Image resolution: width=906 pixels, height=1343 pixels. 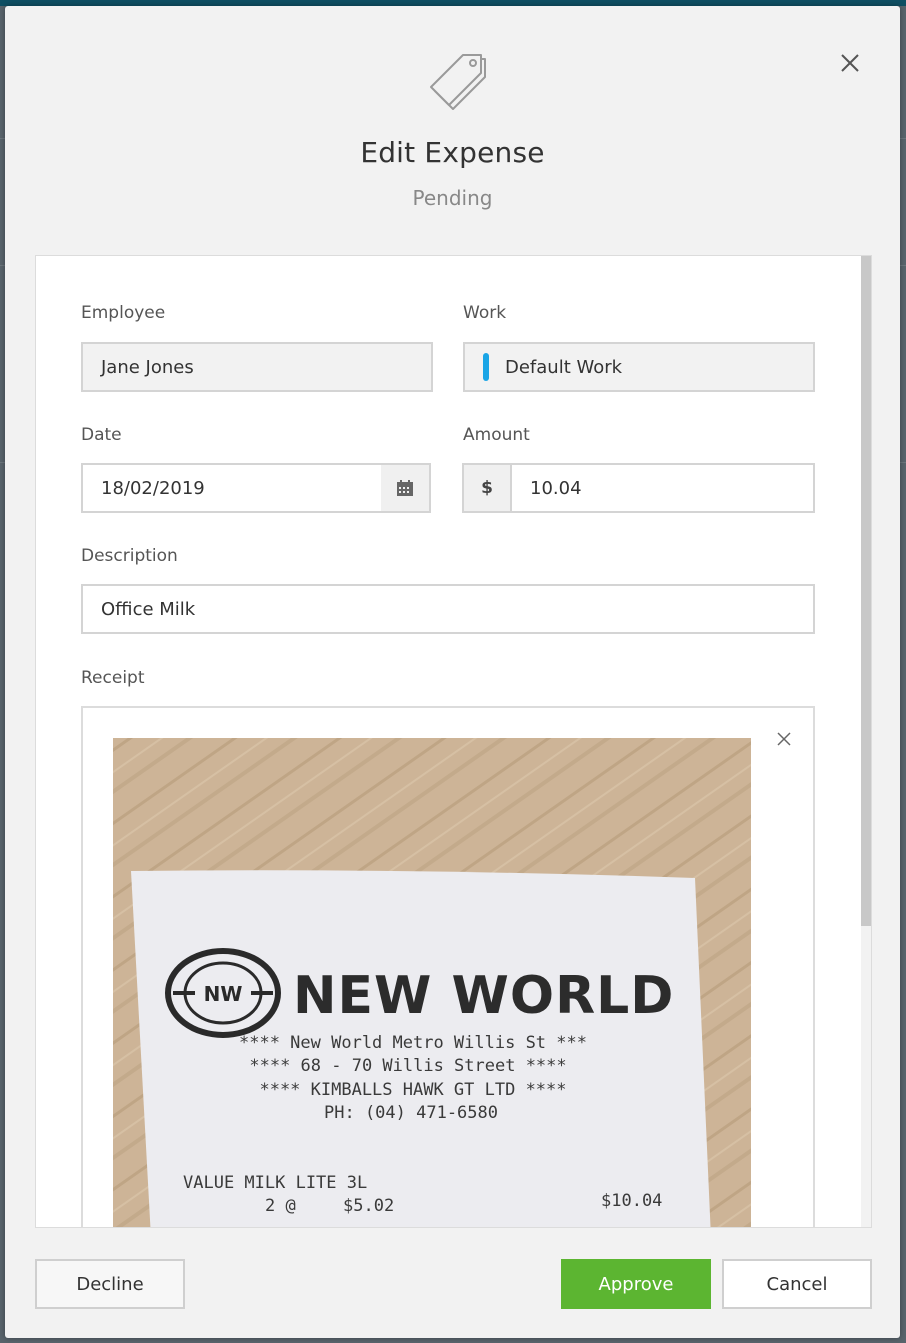 What do you see at coordinates (452, 152) in the screenshot?
I see `modal-title: Edit Expense` at bounding box center [452, 152].